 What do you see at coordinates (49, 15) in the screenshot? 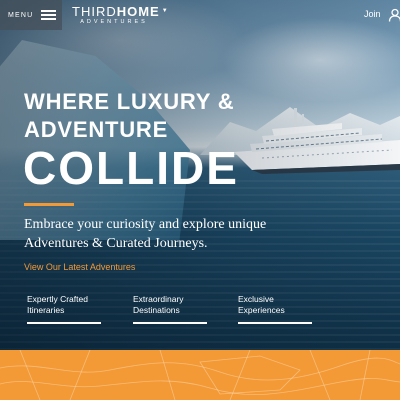
I see `hamburger-icon` at bounding box center [49, 15].